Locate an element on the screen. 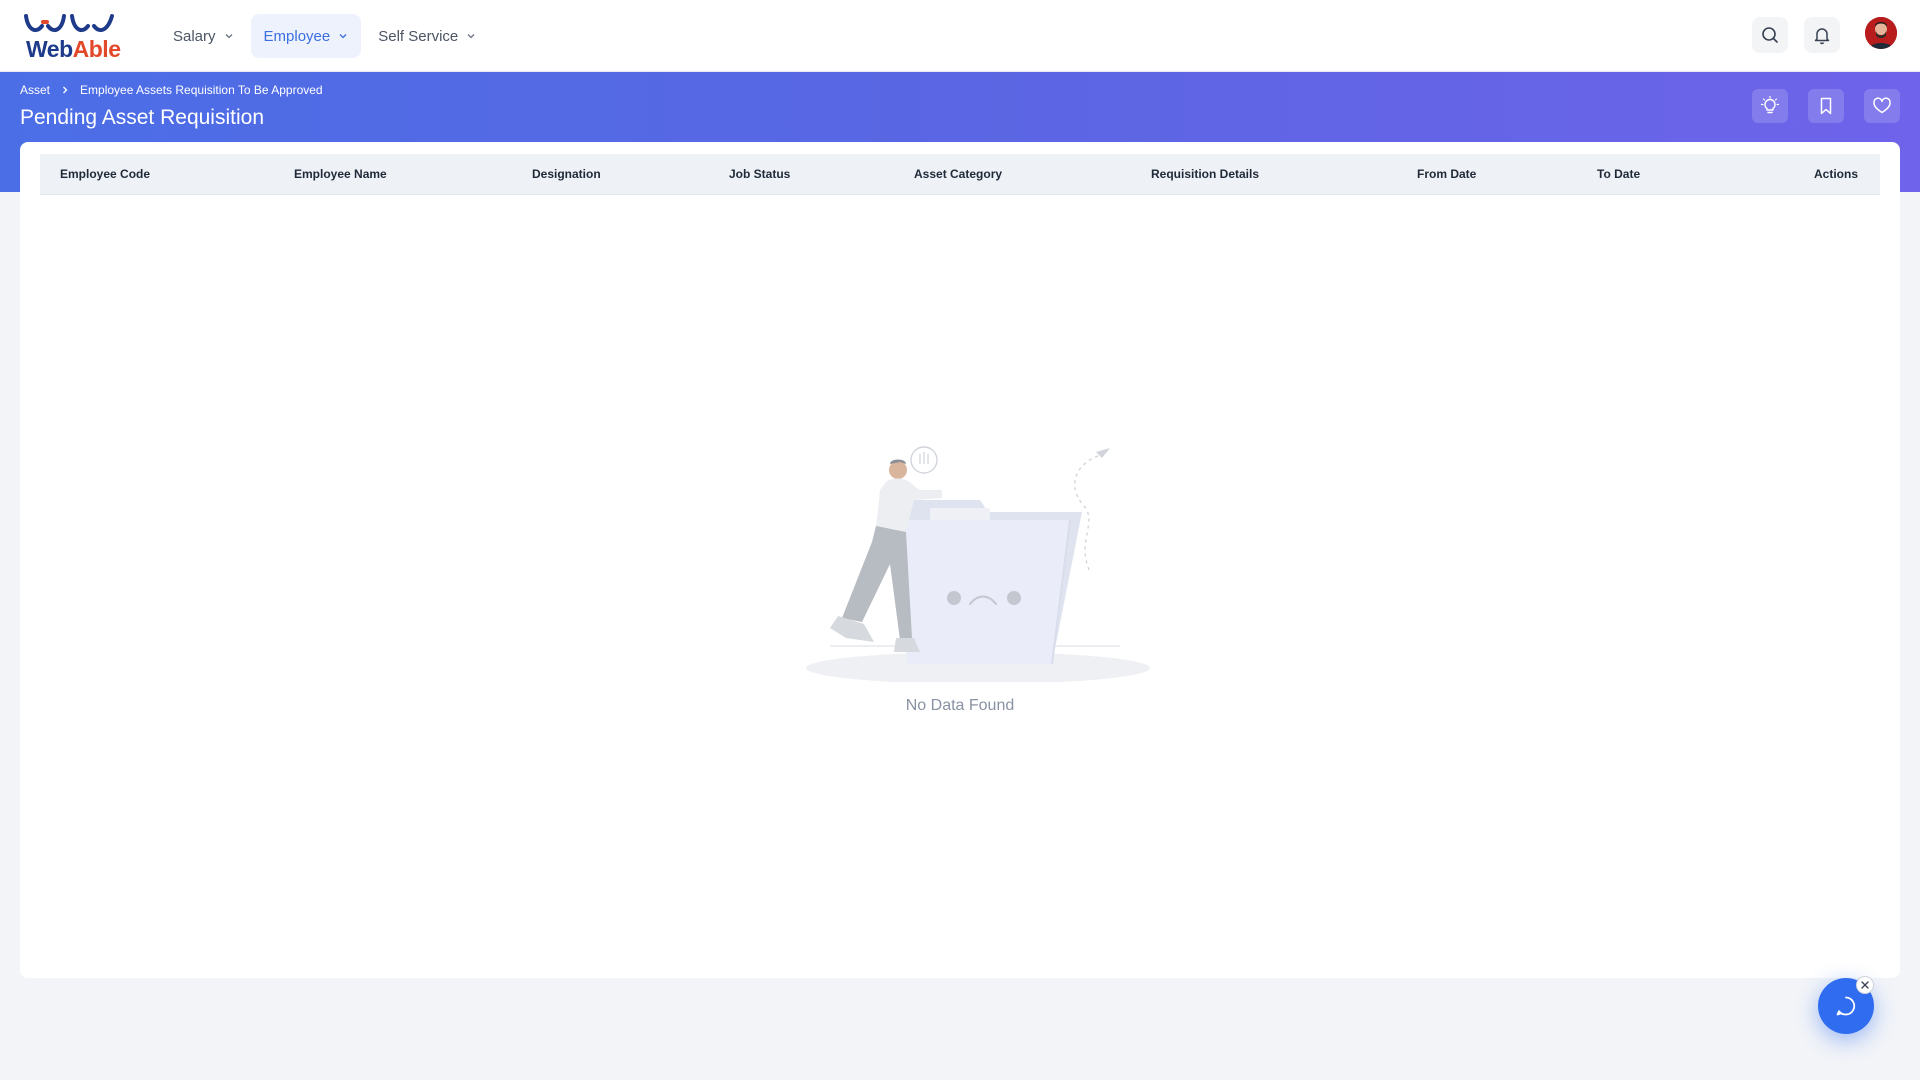 The height and width of the screenshot is (1080, 1920). favorite-button is located at coordinates (1882, 106).